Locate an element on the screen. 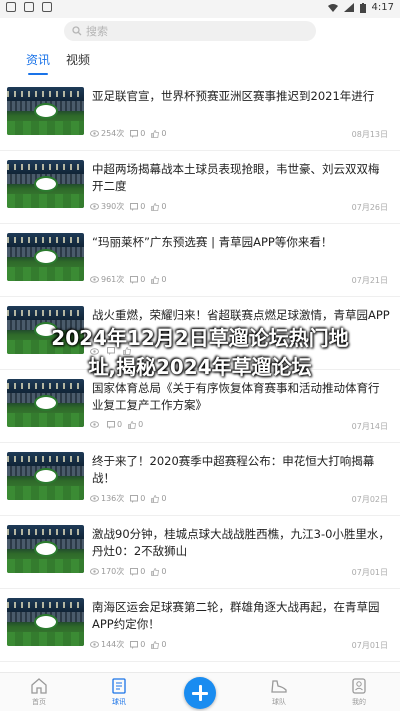 This screenshot has height=711, width=400. article-date: 07月14日 is located at coordinates (369, 426).